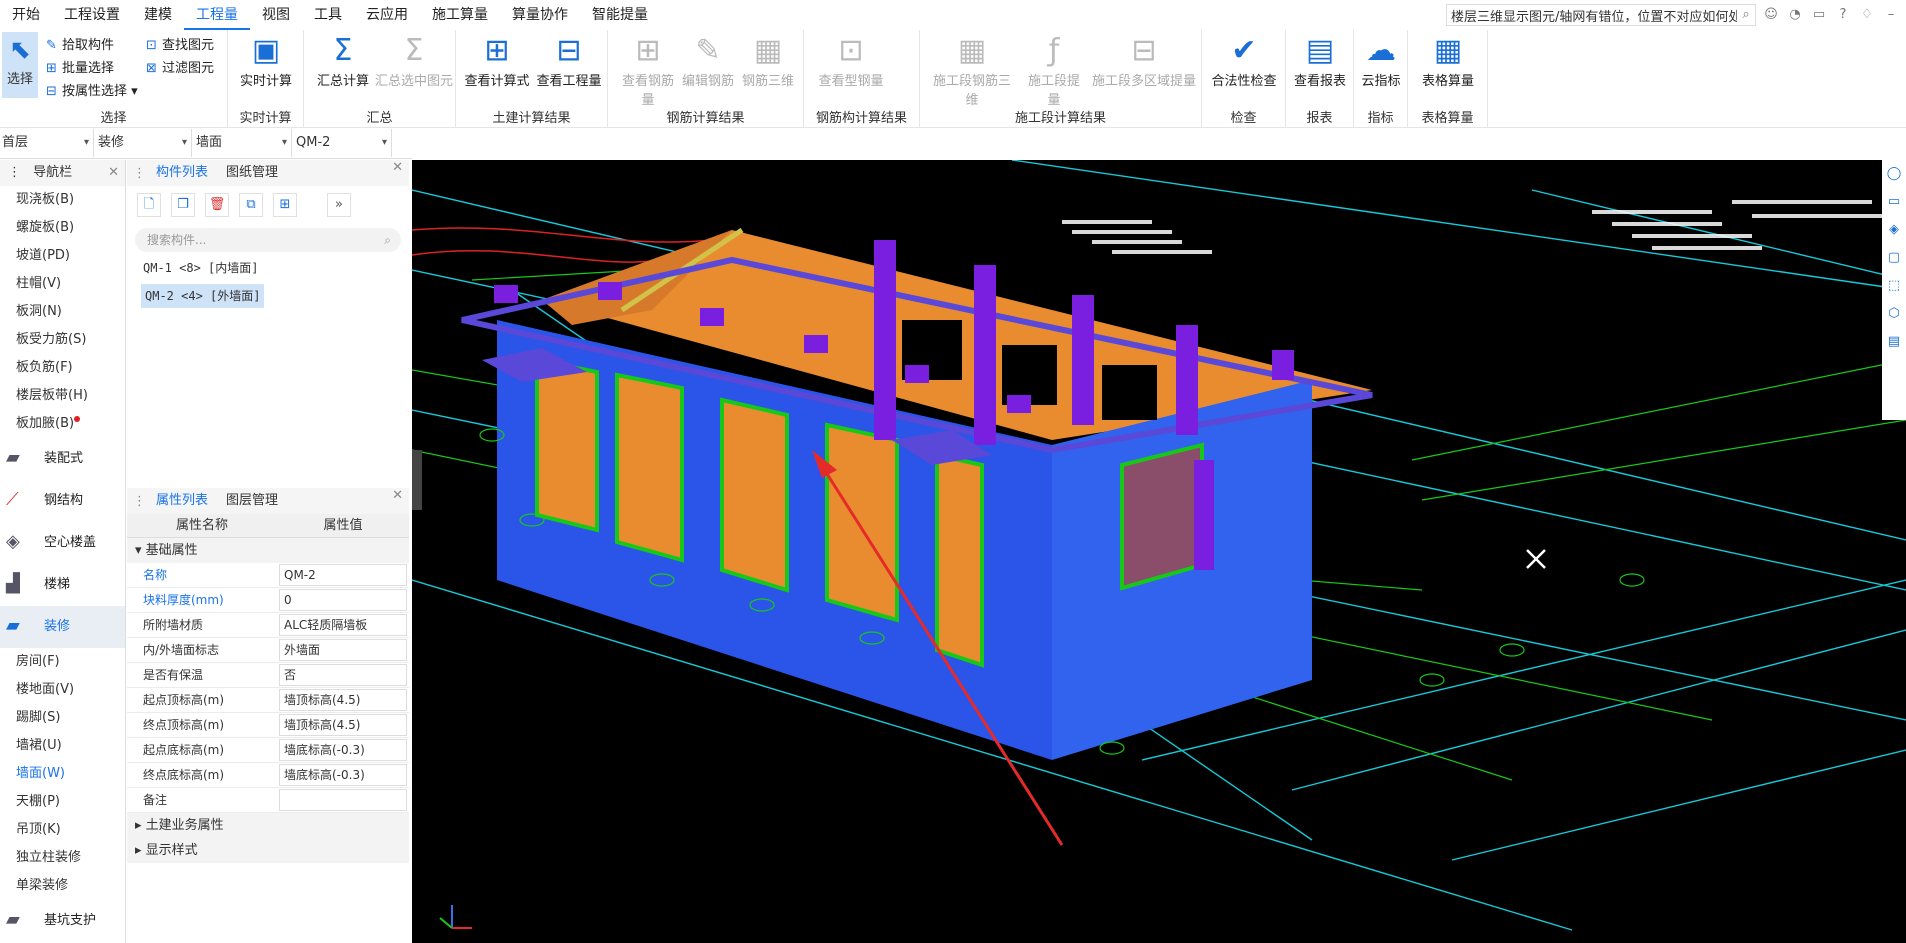  I want to click on nav-cat-decoration: ▰ 装修, so click(62, 627).